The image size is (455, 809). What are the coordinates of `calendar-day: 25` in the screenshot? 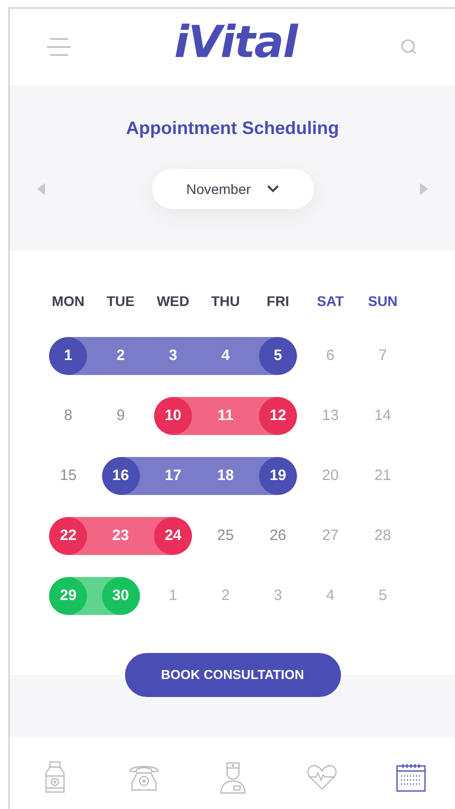 It's located at (225, 536).